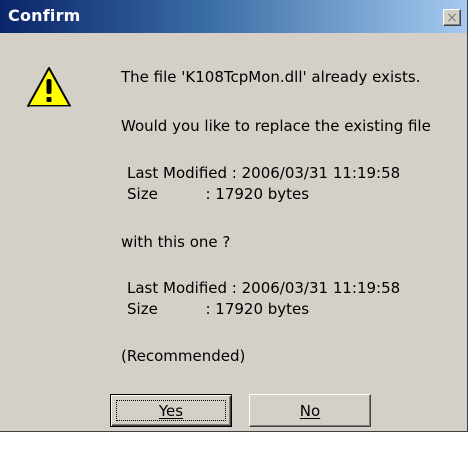  Describe the element at coordinates (44, 15) in the screenshot. I see `dialog-title: Confirm` at that location.